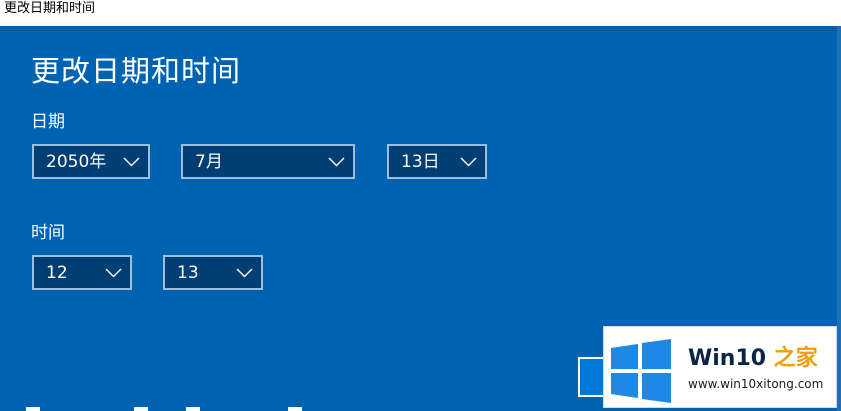 This screenshot has width=841, height=411. I want to click on bottom-scroll-indicator, so click(164, 409).